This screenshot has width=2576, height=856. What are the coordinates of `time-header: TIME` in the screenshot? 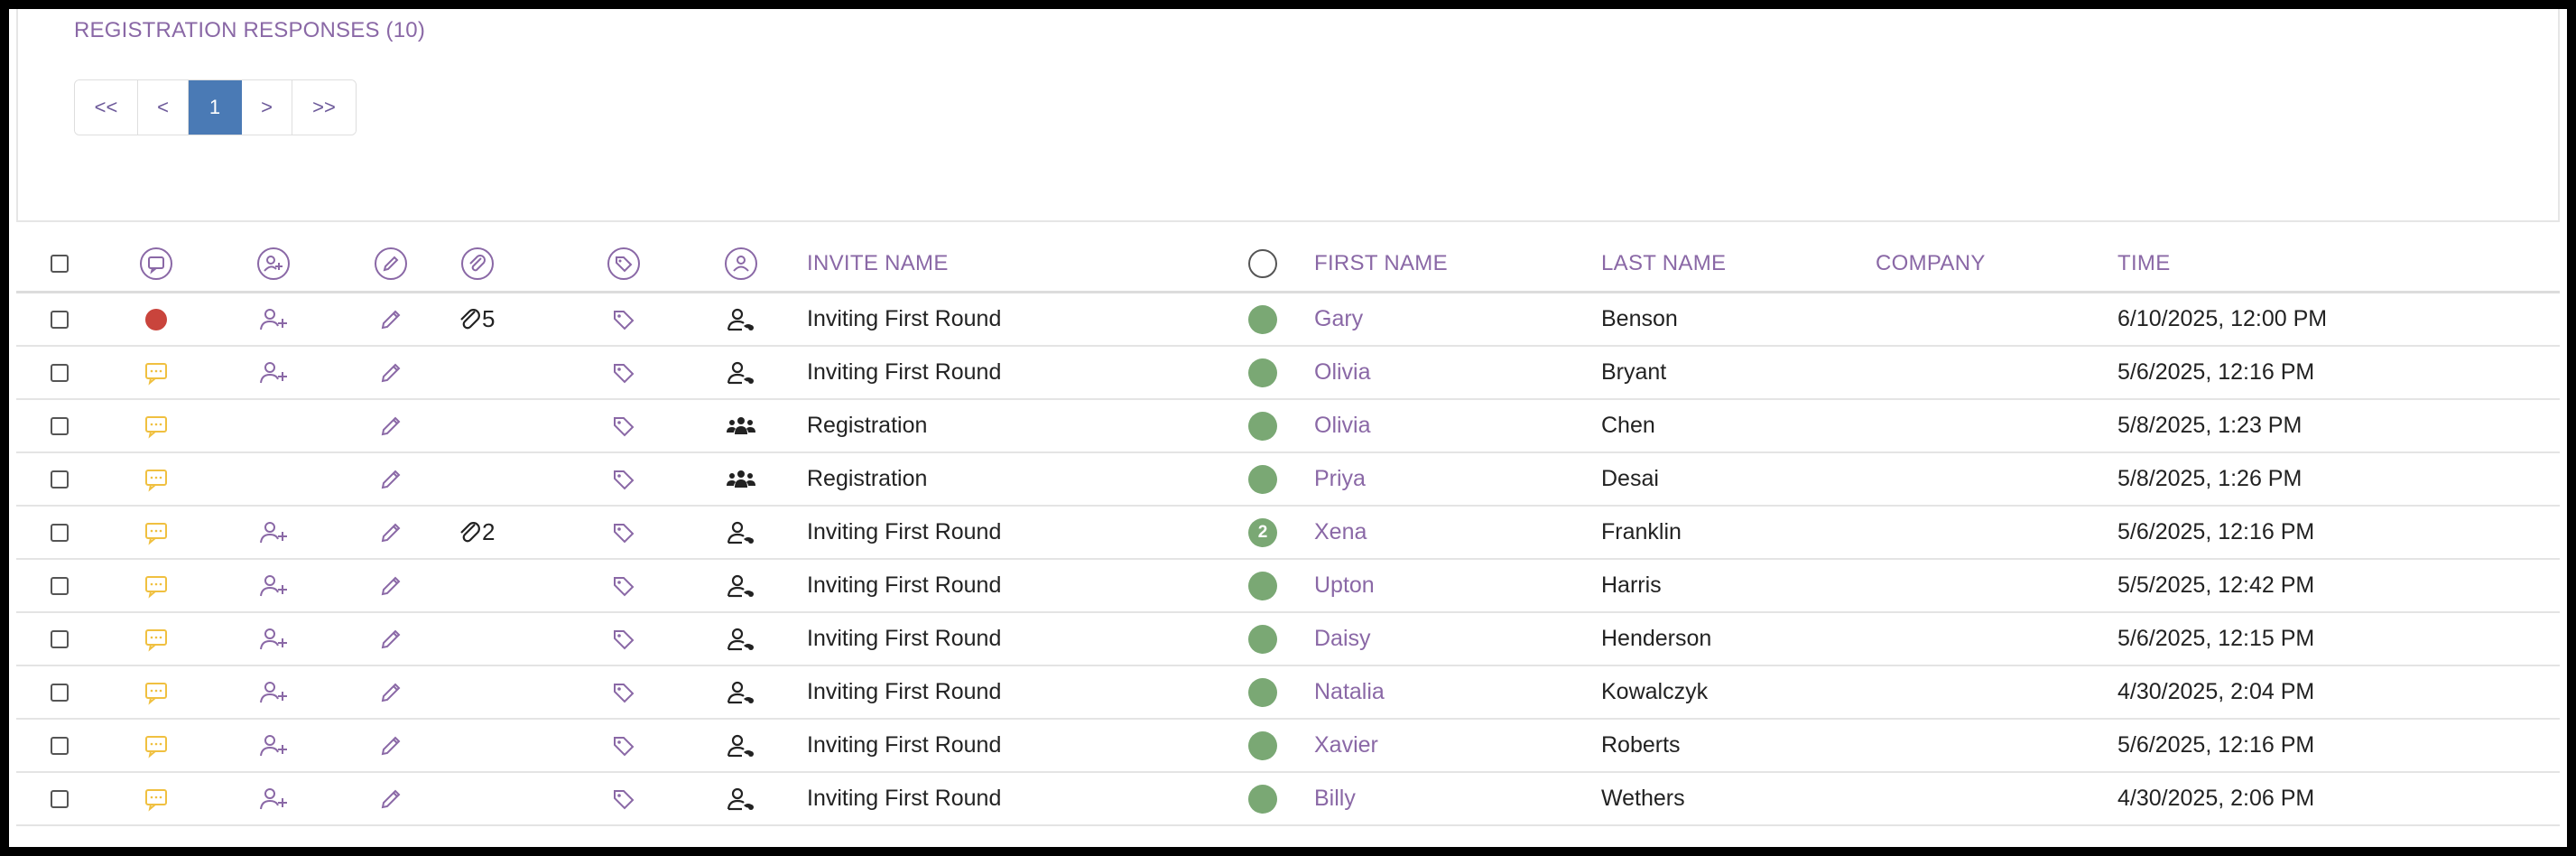 It's located at (2144, 264).